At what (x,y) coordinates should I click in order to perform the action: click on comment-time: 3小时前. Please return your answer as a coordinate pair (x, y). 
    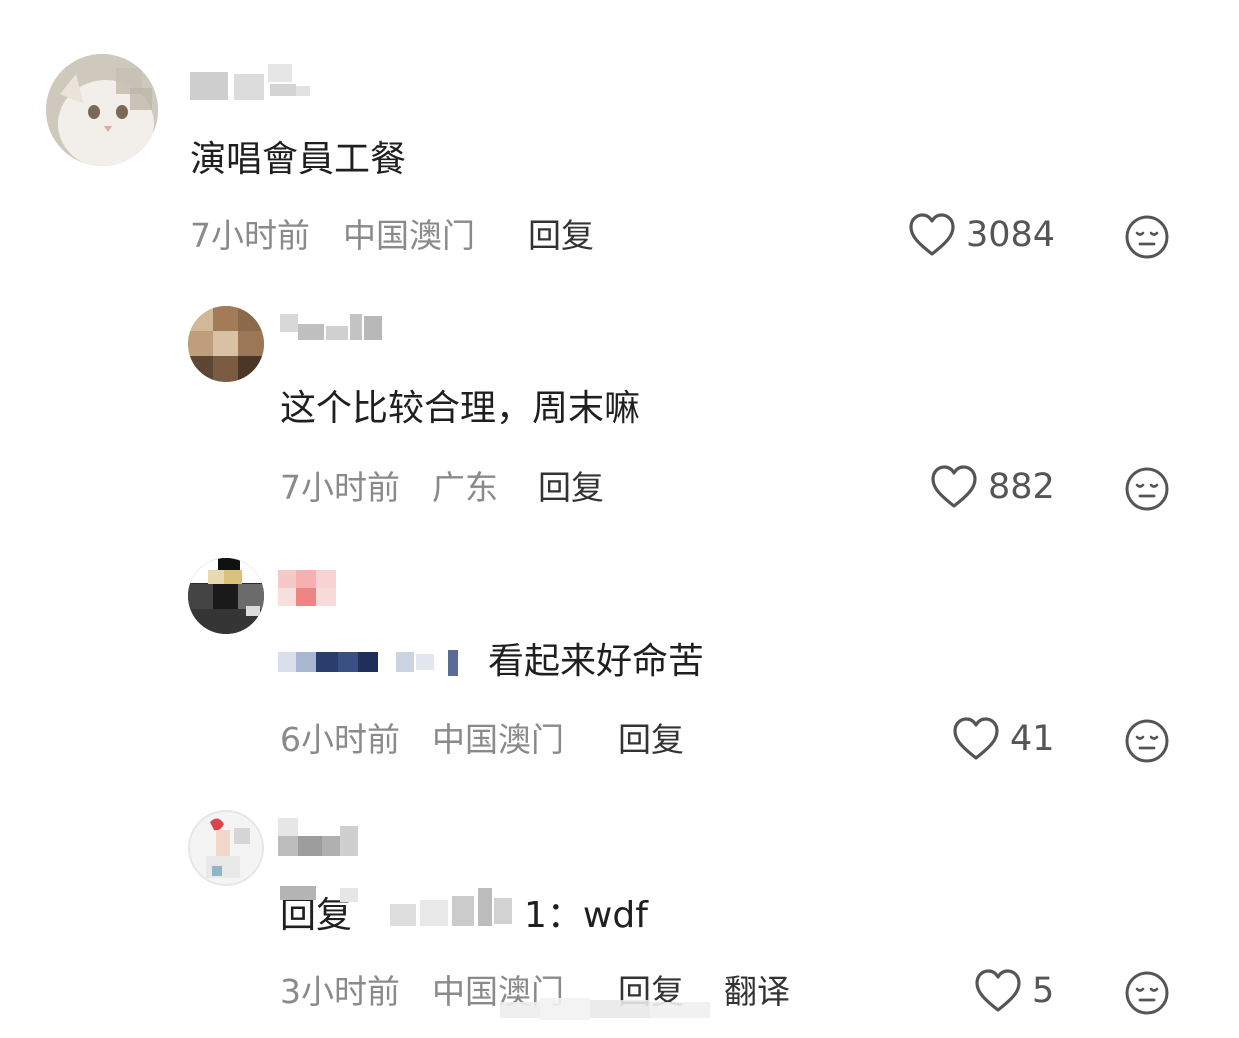
    Looking at the image, I should click on (340, 991).